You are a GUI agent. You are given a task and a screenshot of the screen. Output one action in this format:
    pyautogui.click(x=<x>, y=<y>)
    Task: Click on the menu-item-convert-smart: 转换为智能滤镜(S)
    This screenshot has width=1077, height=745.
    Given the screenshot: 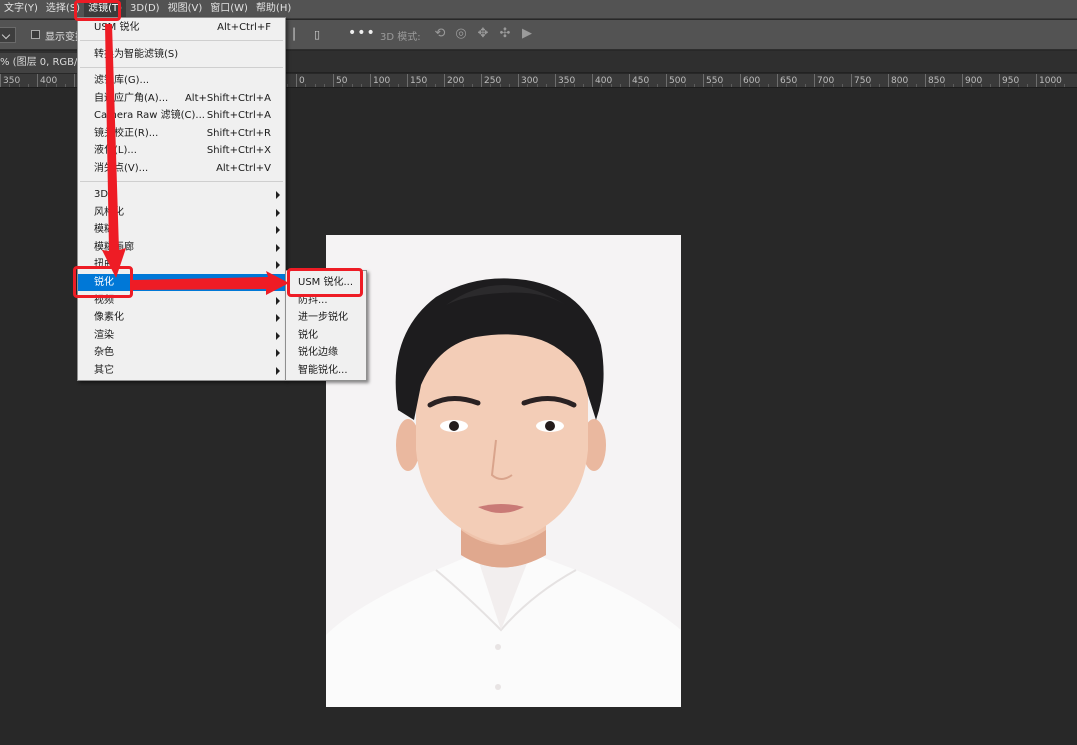 What is the action you would take?
    pyautogui.click(x=181, y=54)
    